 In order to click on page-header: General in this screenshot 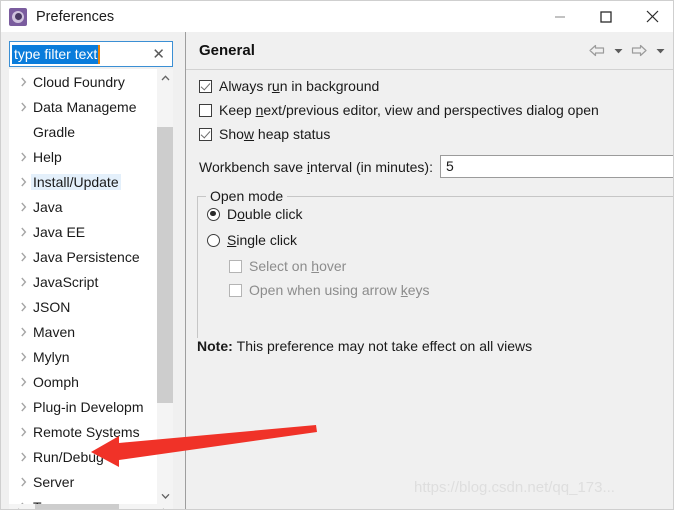, I will do `click(429, 50)`.